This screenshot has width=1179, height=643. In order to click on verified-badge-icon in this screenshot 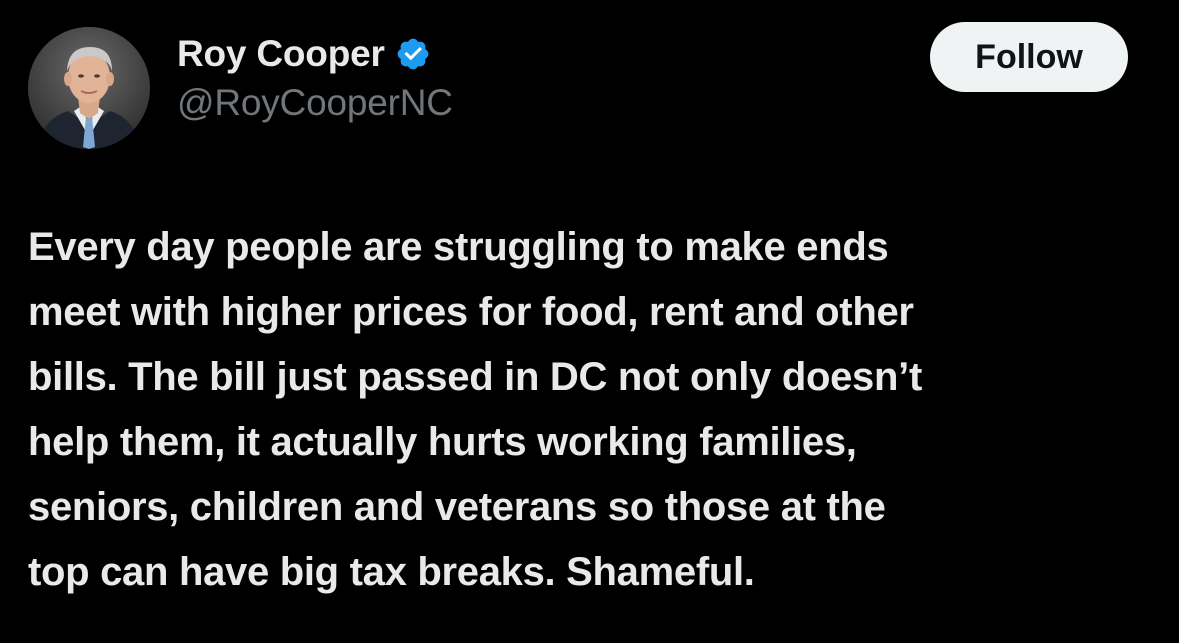, I will do `click(413, 54)`.